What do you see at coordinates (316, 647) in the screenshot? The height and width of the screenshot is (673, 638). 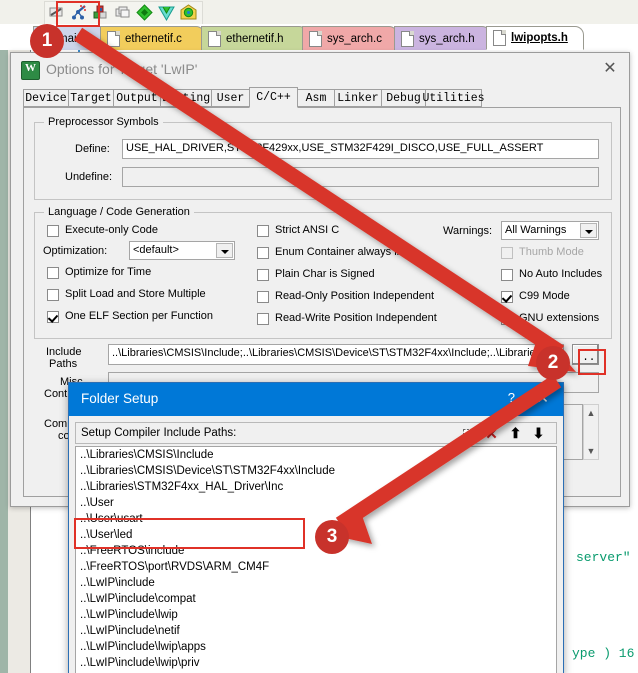 I see `include-path-item: ..\LwIP\include\lwip\apps` at bounding box center [316, 647].